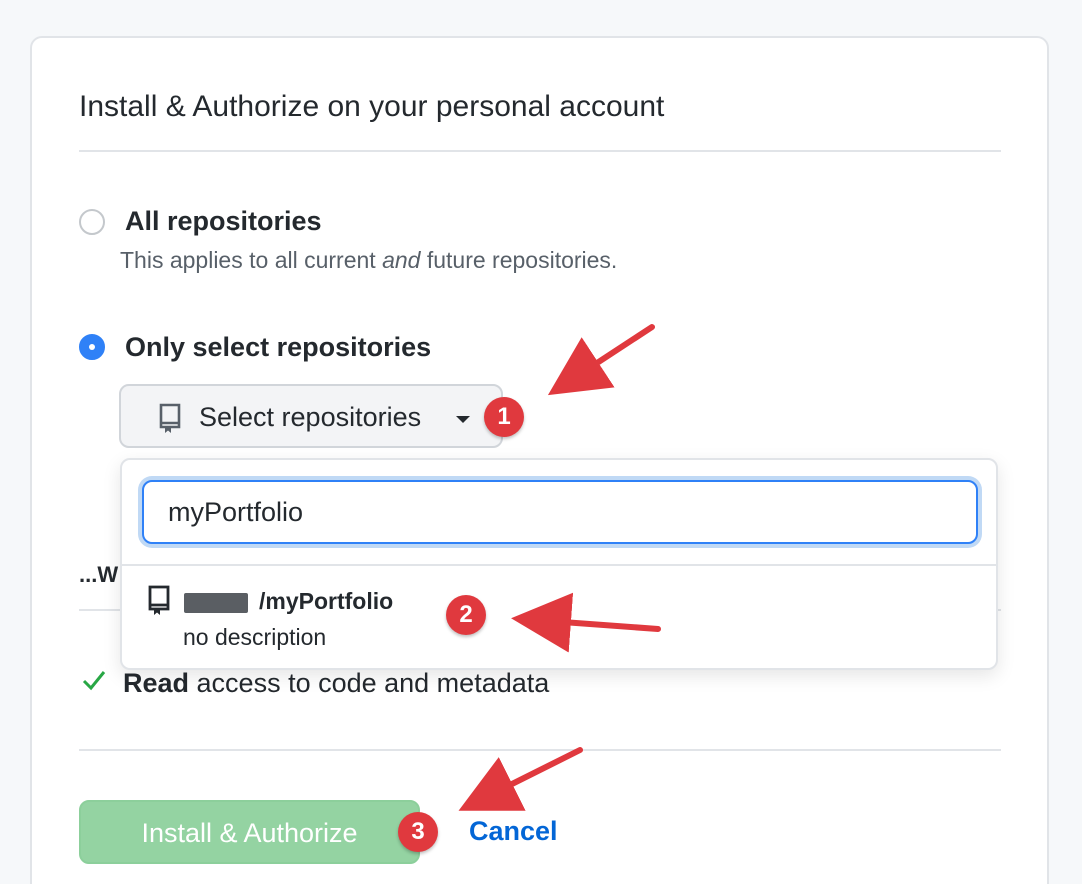 The height and width of the screenshot is (884, 1082). I want to click on obscured-heading: ...W, so click(99, 574).